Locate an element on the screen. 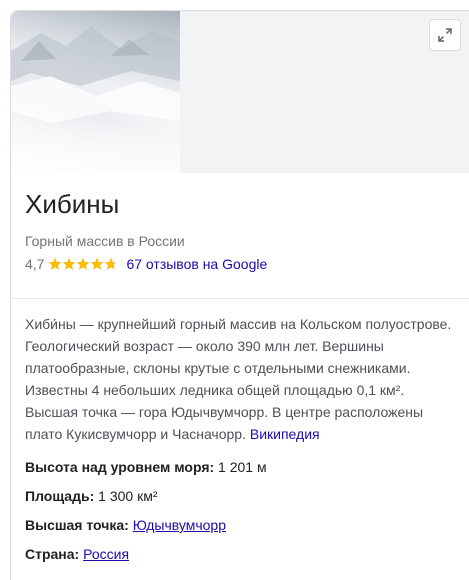  highest-point-link: Юдычвумчорр is located at coordinates (179, 525).